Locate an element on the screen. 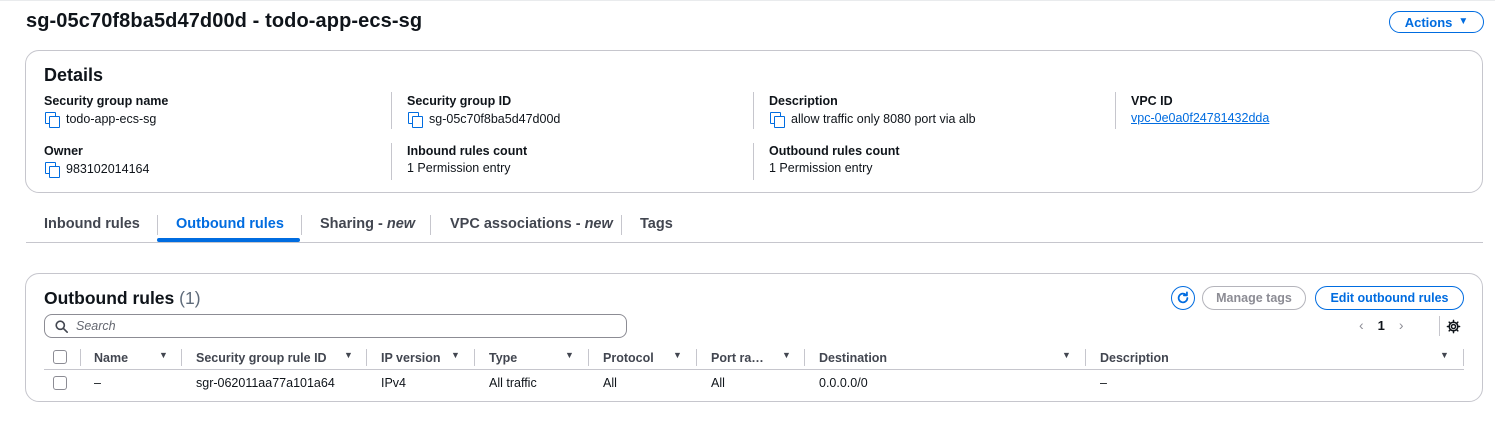 Image resolution: width=1495 pixels, height=430 pixels. tab-outbound-rules: Outbound rules is located at coordinates (230, 224).